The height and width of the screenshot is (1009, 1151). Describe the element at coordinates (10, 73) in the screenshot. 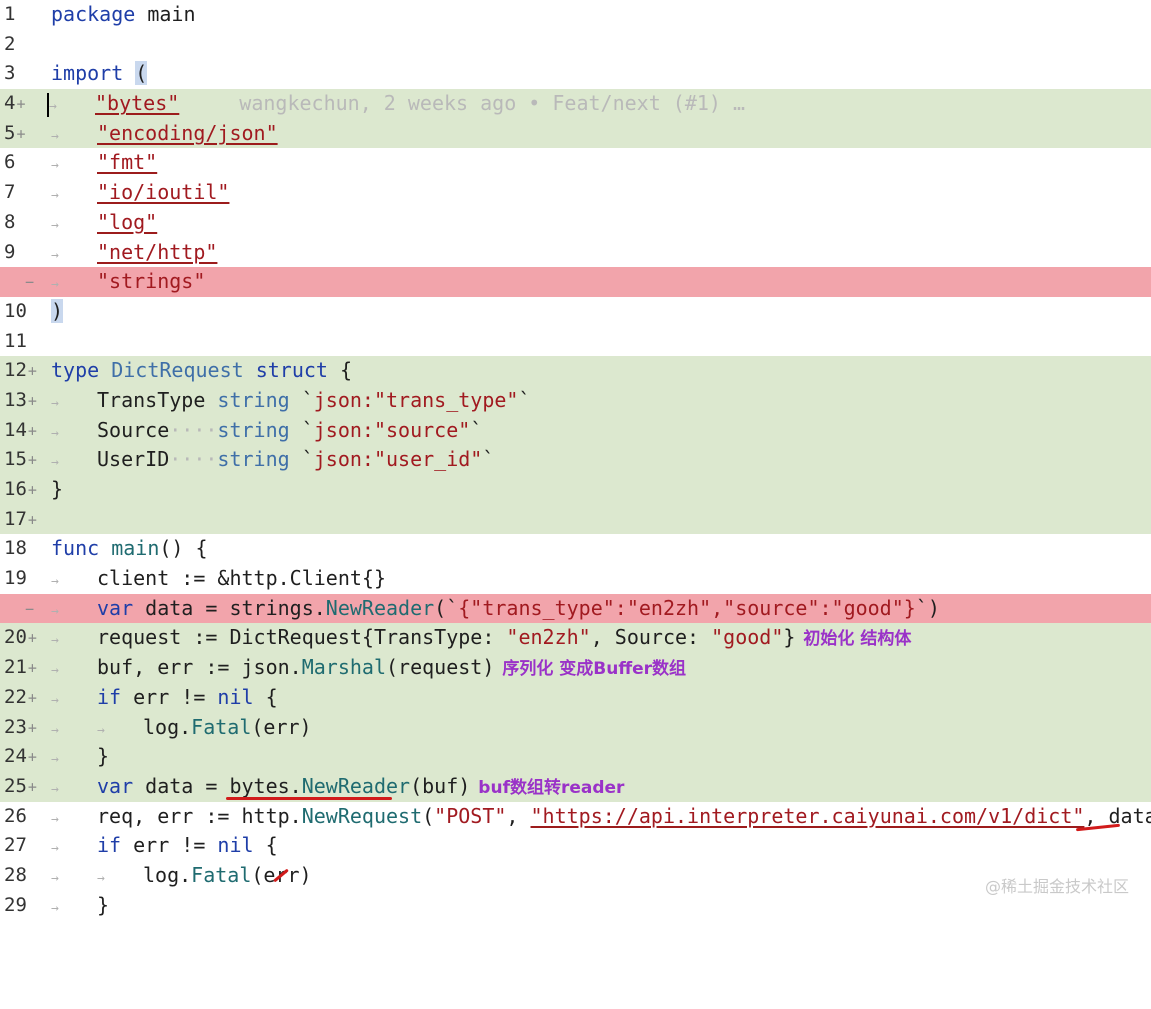

I see `line-number: 3` at that location.